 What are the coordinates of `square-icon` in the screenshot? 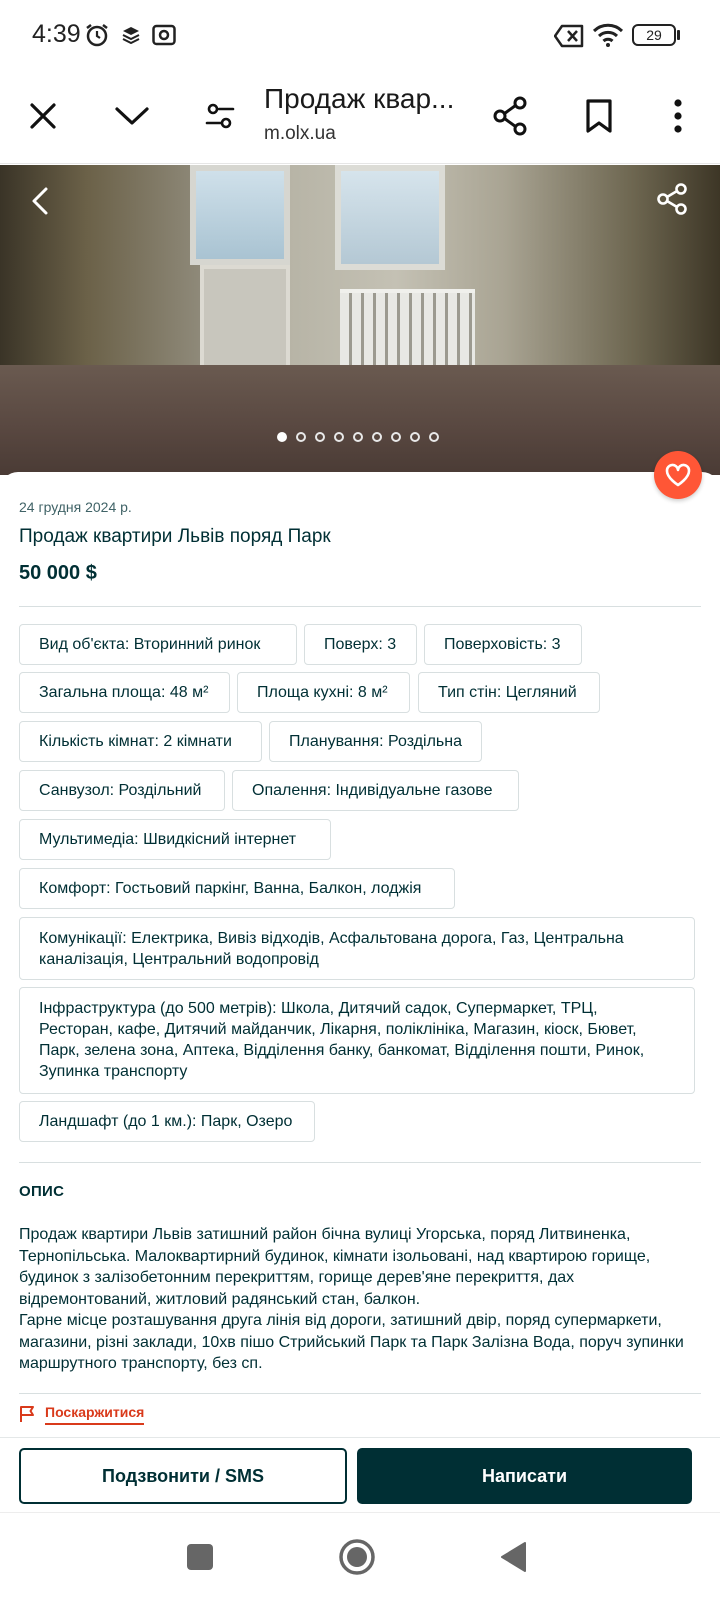 It's located at (200, 1557).